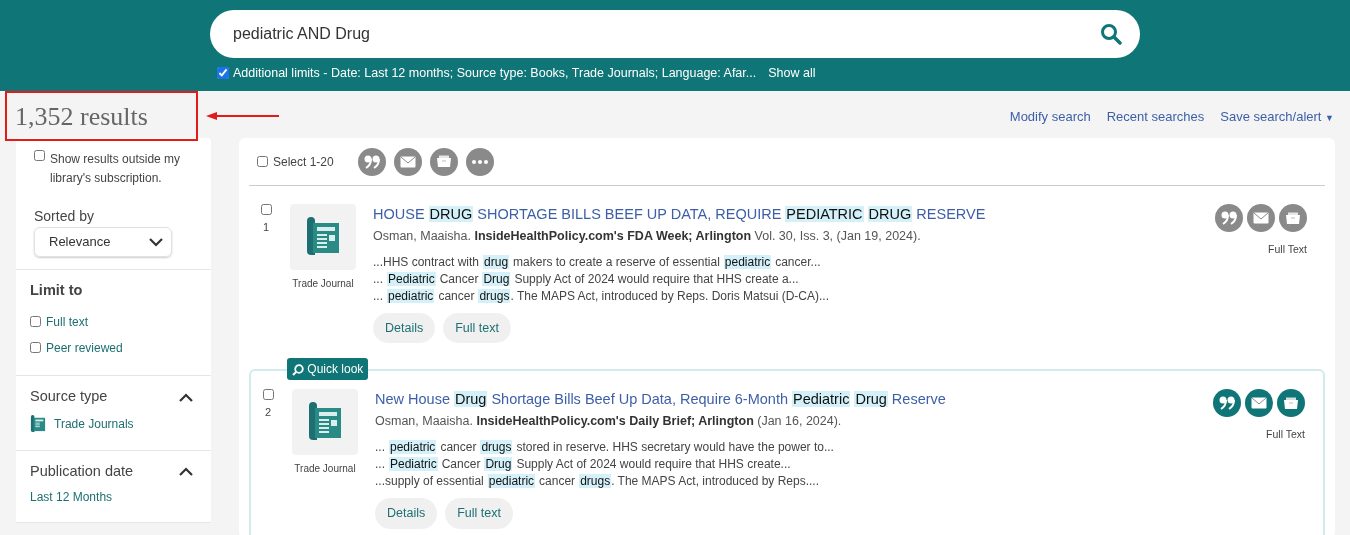 This screenshot has width=1350, height=535. I want to click on section-title: Publication date, so click(82, 471).